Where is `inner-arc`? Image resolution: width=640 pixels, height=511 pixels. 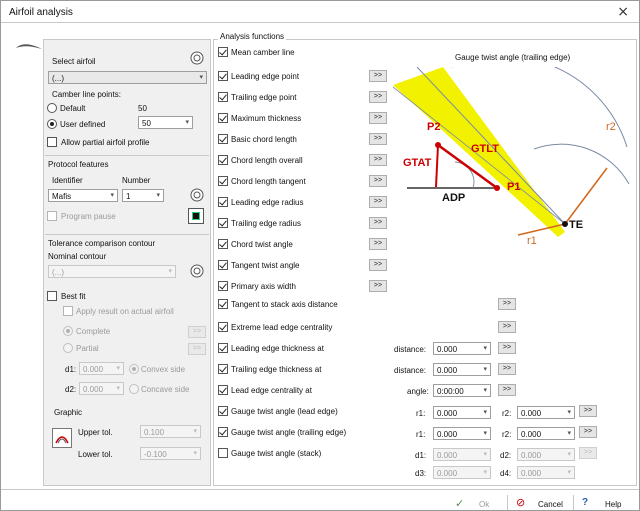 inner-arc is located at coordinates (581, 164).